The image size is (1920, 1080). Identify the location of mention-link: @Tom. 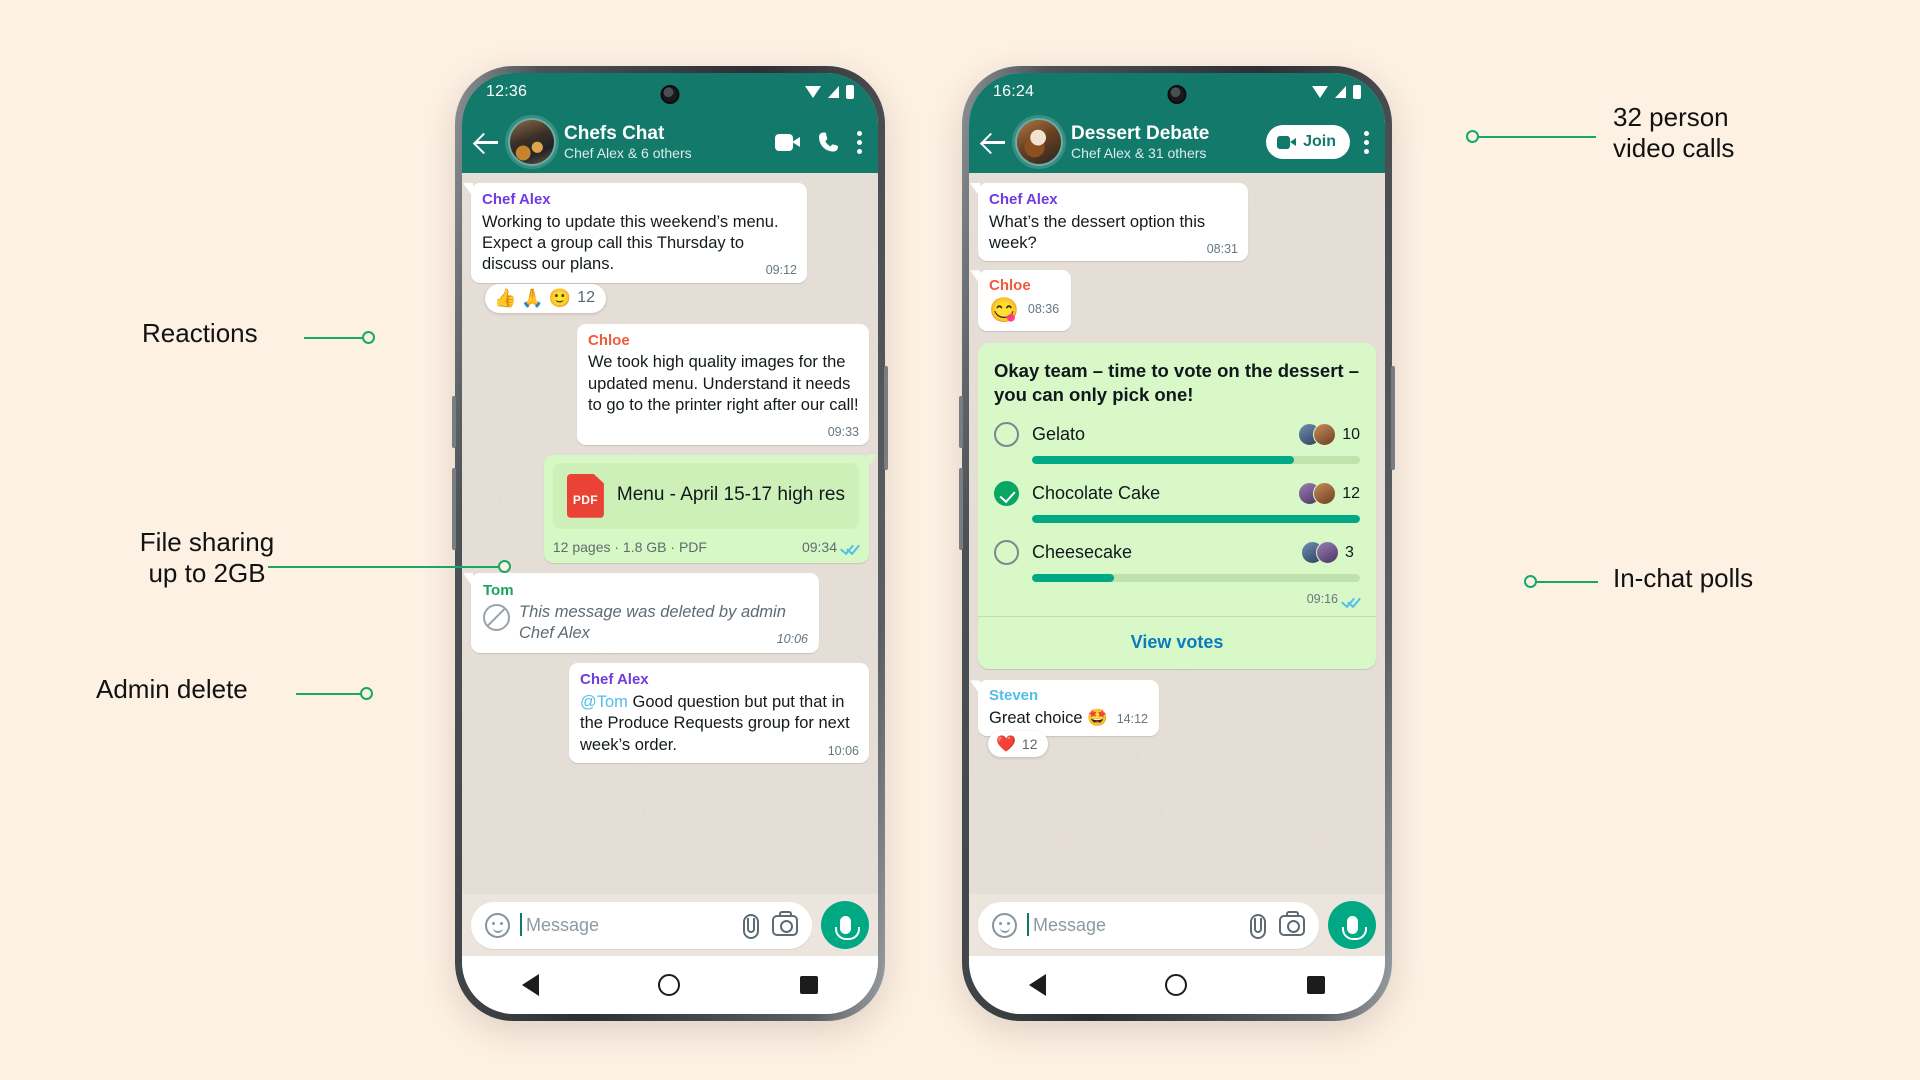
(604, 702).